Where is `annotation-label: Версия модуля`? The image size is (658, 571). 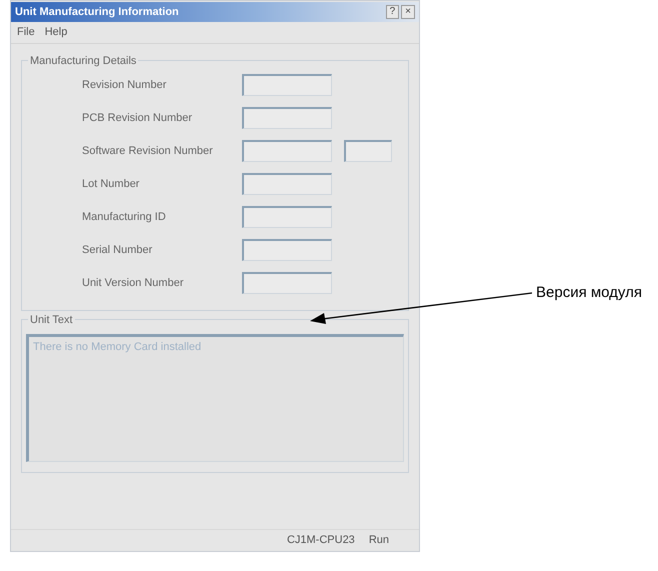
annotation-label: Версия модуля is located at coordinates (589, 293).